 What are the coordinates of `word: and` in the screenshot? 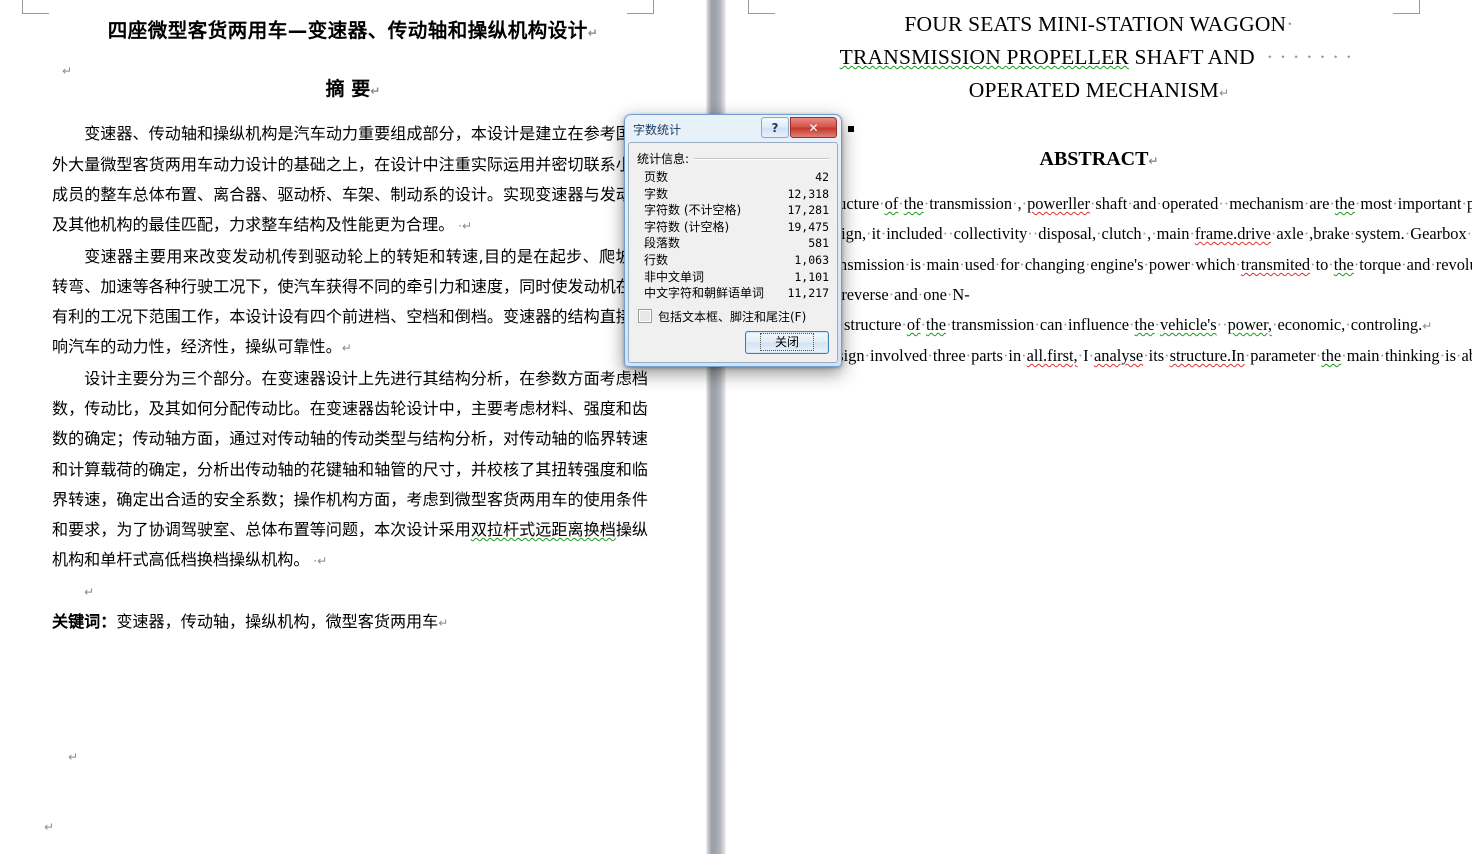 It's located at (906, 294).